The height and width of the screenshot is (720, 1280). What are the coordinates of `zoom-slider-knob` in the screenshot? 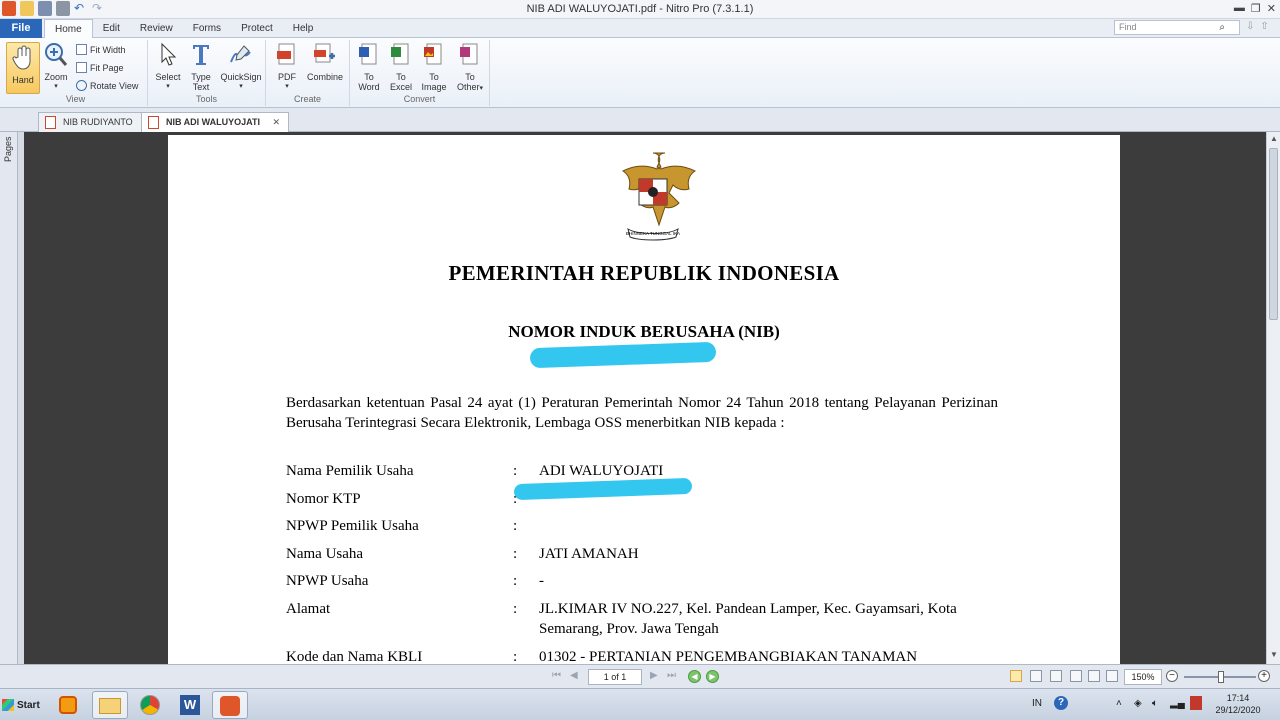 It's located at (1221, 677).